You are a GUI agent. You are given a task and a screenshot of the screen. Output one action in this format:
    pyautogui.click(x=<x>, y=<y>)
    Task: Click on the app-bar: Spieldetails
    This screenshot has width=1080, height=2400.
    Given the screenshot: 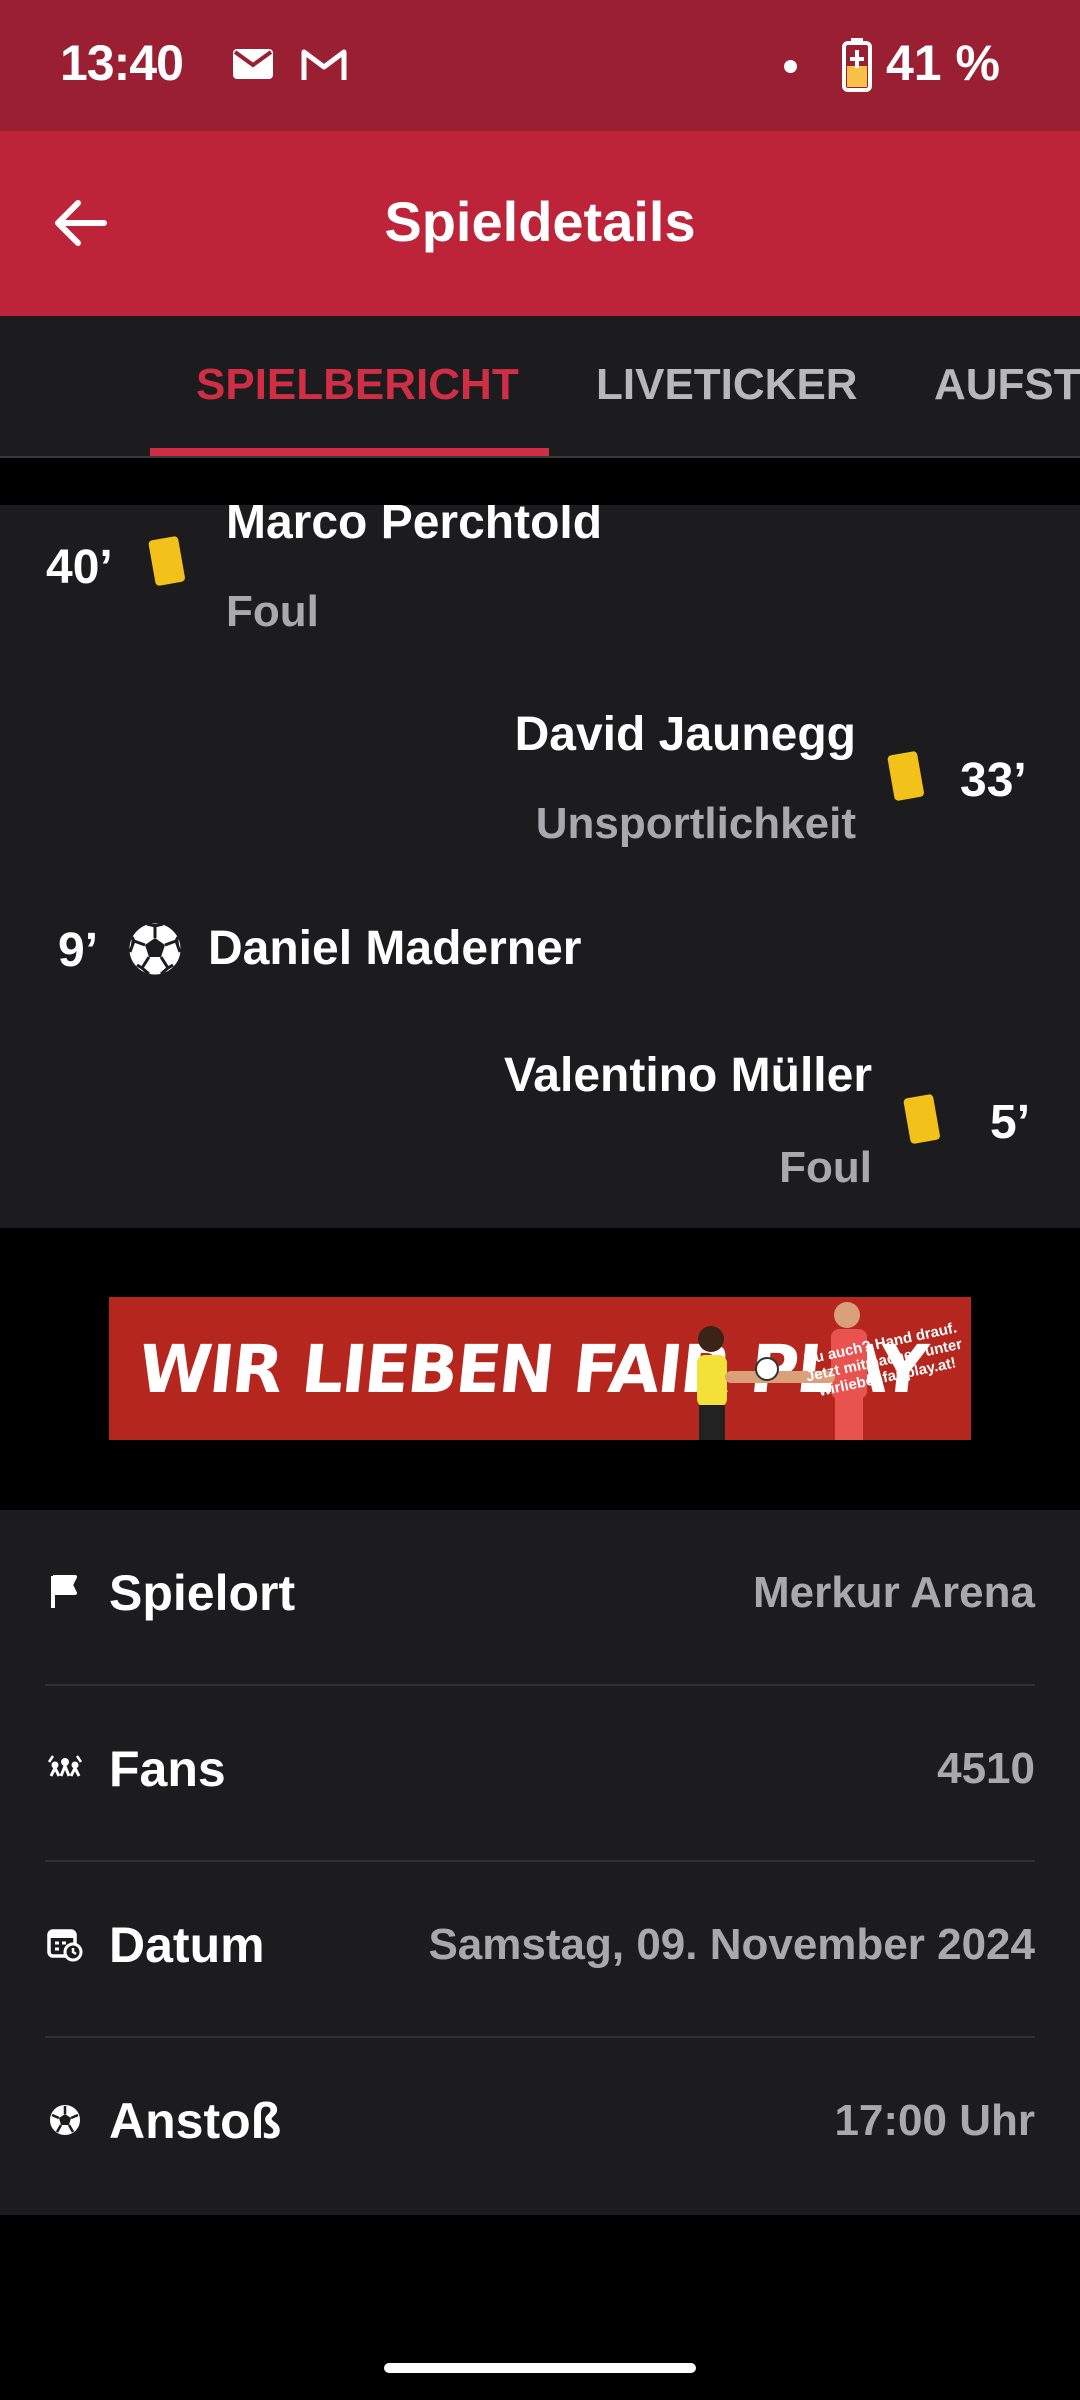 What is the action you would take?
    pyautogui.click(x=540, y=223)
    